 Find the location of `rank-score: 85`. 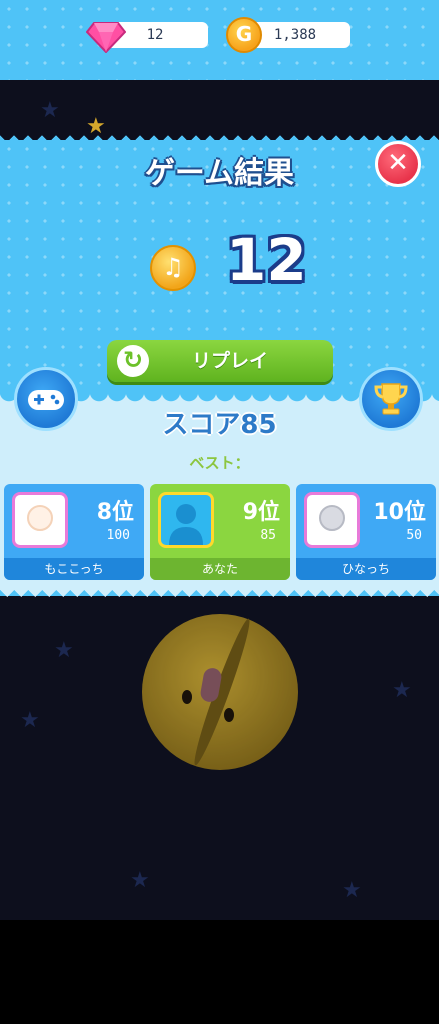

rank-score: 85 is located at coordinates (268, 535).